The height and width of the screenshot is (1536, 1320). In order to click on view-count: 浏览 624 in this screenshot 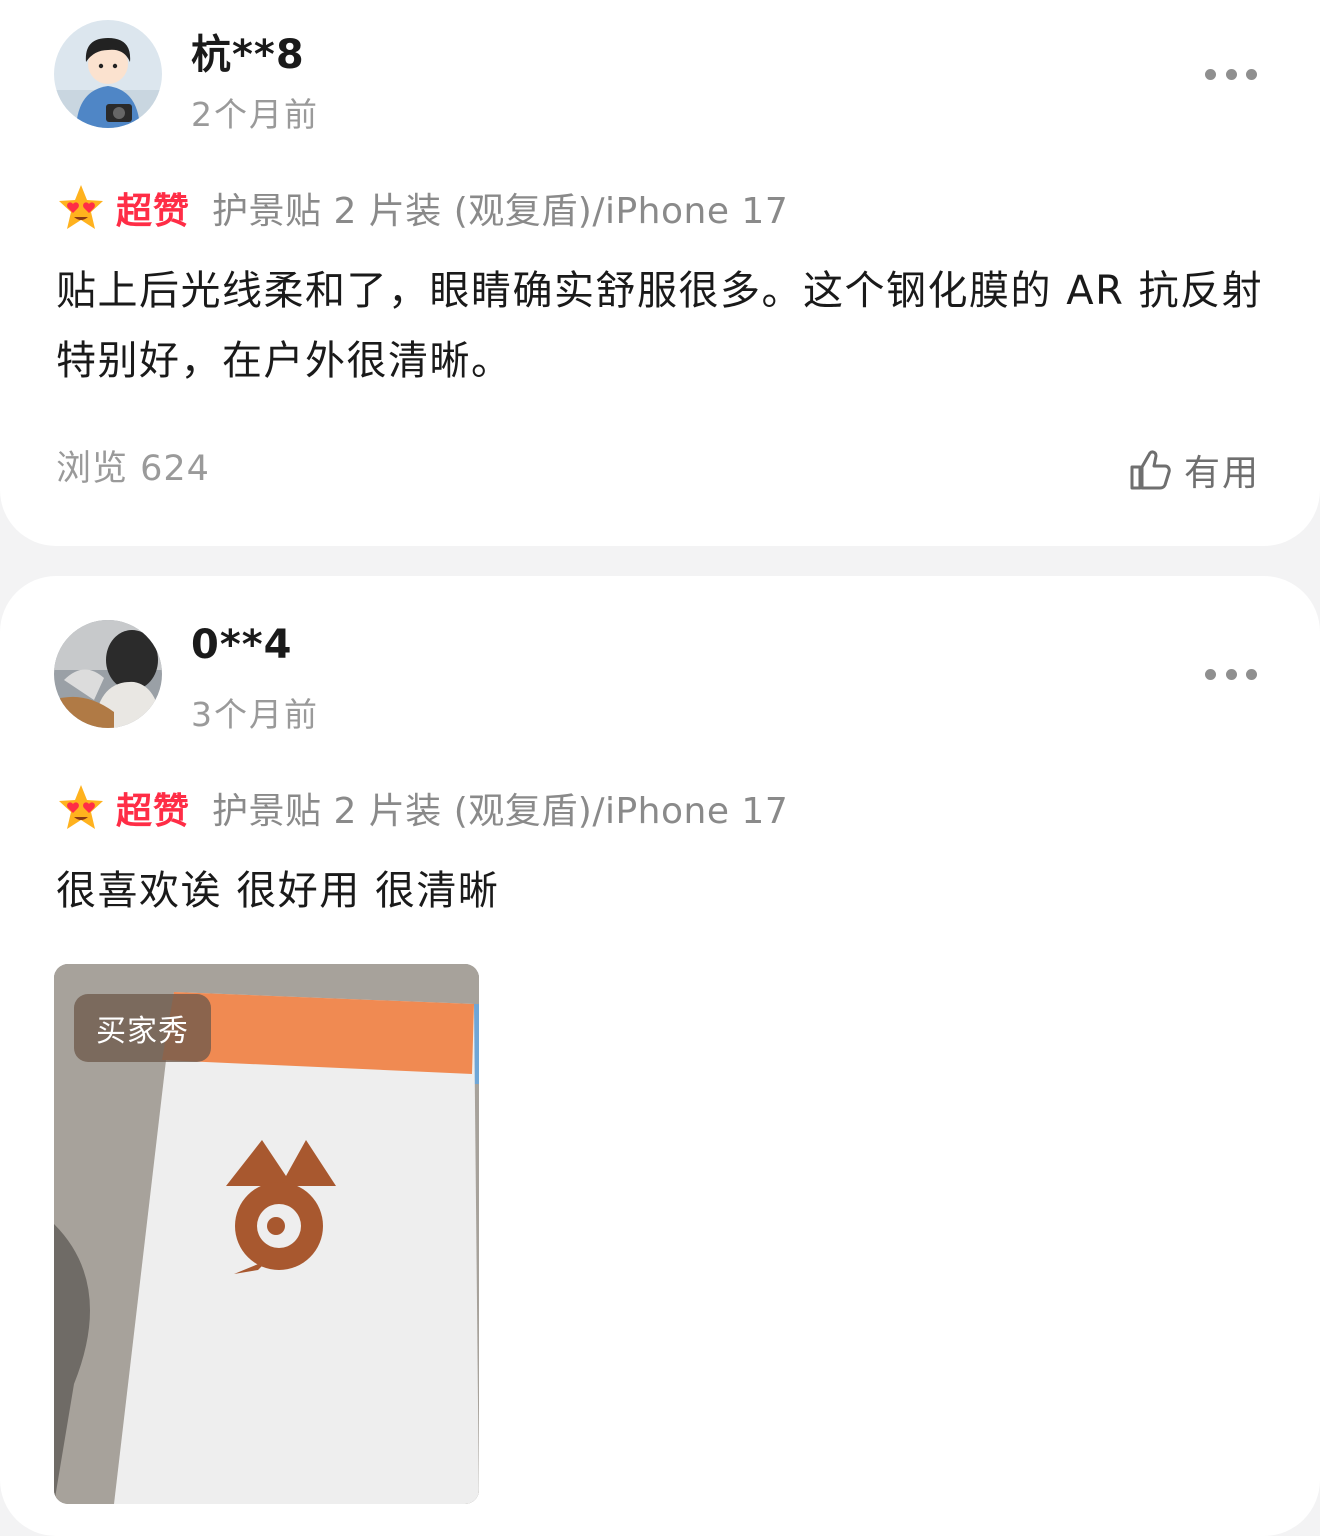, I will do `click(133, 469)`.